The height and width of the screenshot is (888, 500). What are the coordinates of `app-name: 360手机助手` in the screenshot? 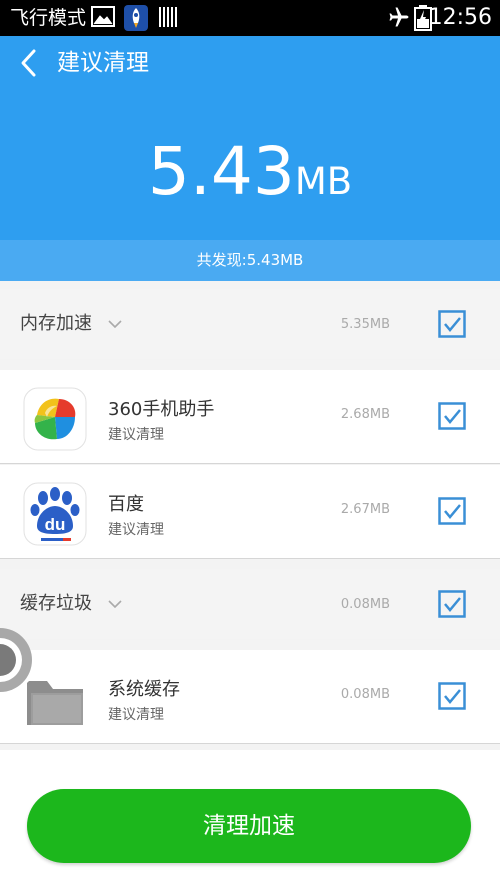 It's located at (161, 409).